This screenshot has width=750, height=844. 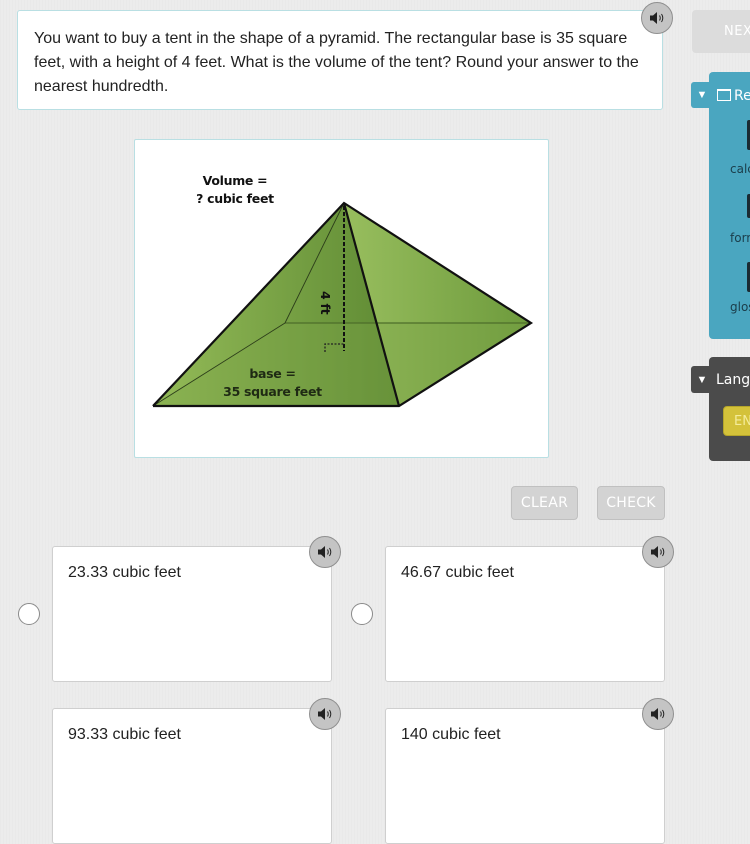 I want to click on next-button: NEXT, so click(x=721, y=31).